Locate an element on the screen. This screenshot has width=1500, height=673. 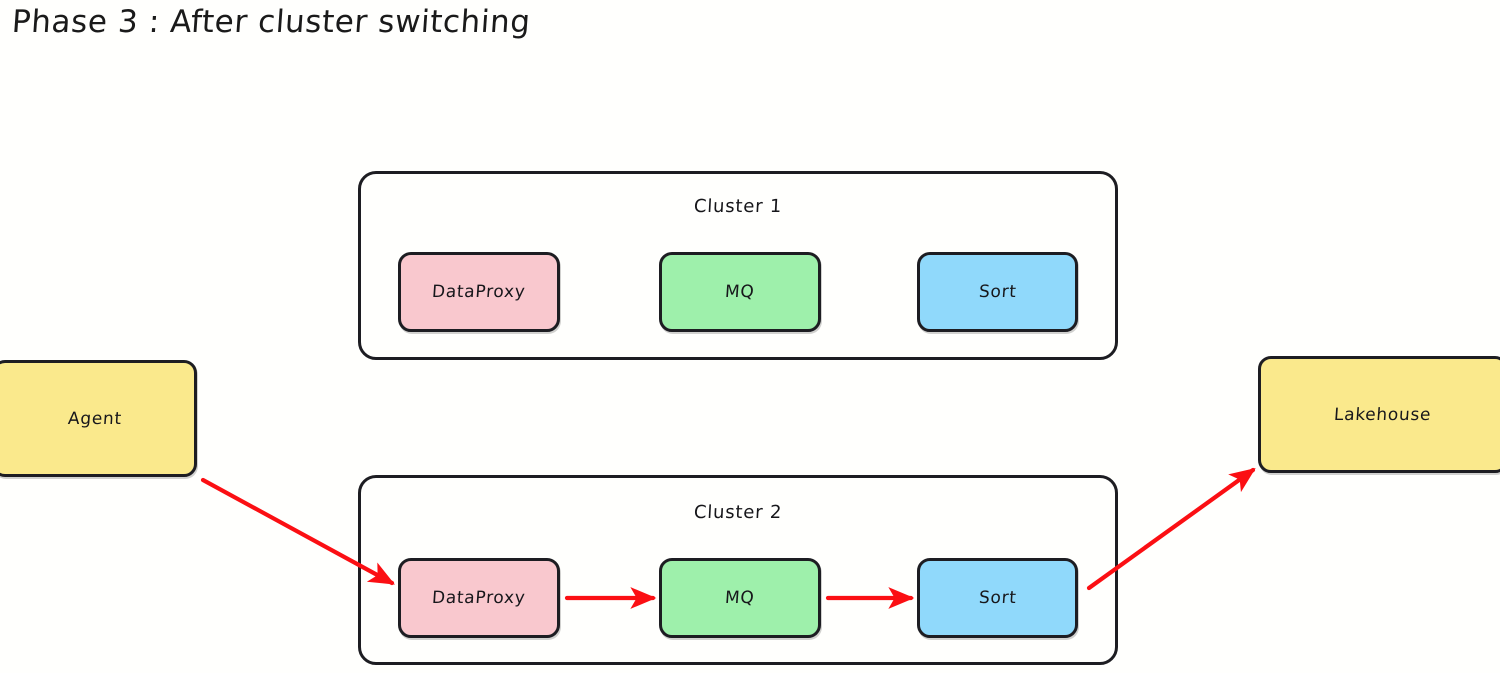
agent-node: Agent is located at coordinates (98, 418).